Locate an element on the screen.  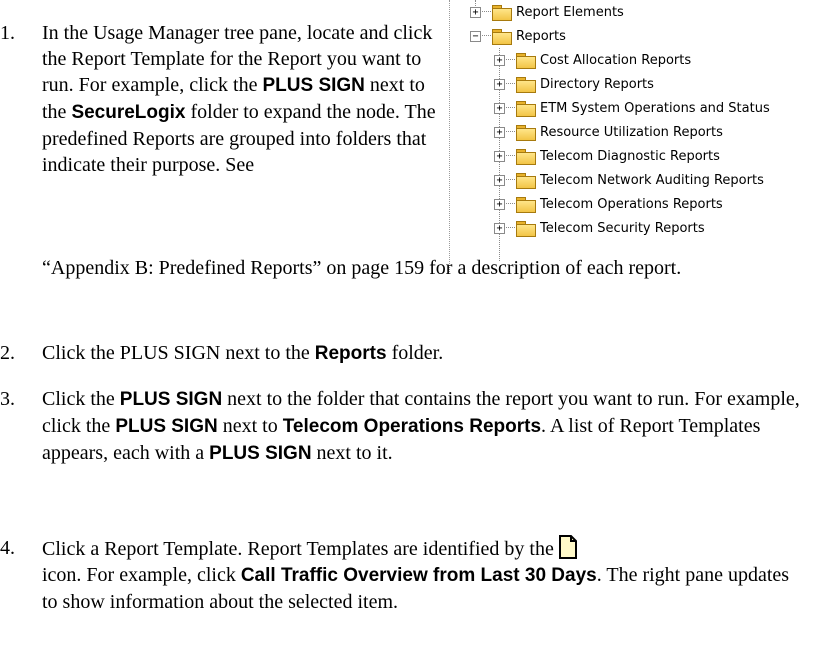
tree-node-label: Telecom Operations Reports is located at coordinates (631, 204).